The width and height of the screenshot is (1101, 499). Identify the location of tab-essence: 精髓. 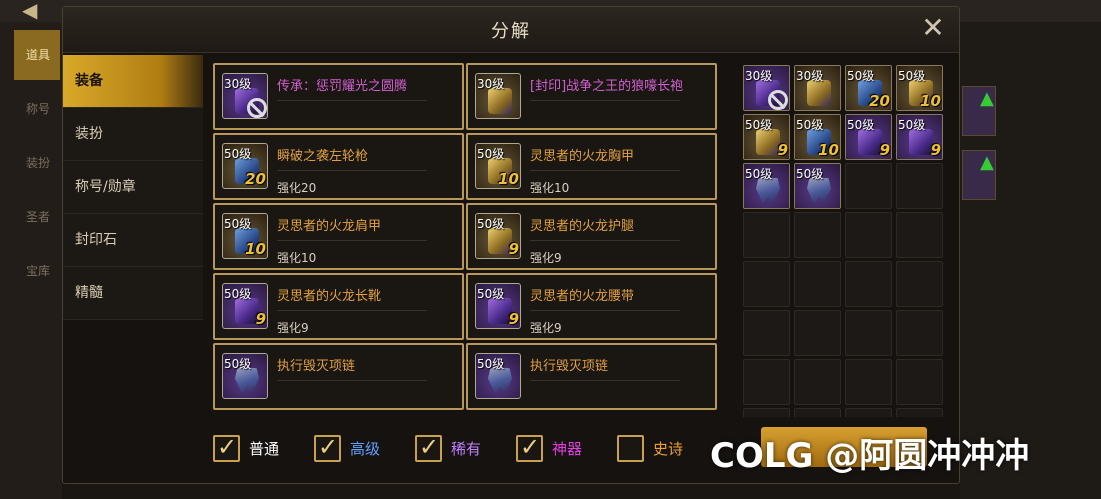
(133, 293).